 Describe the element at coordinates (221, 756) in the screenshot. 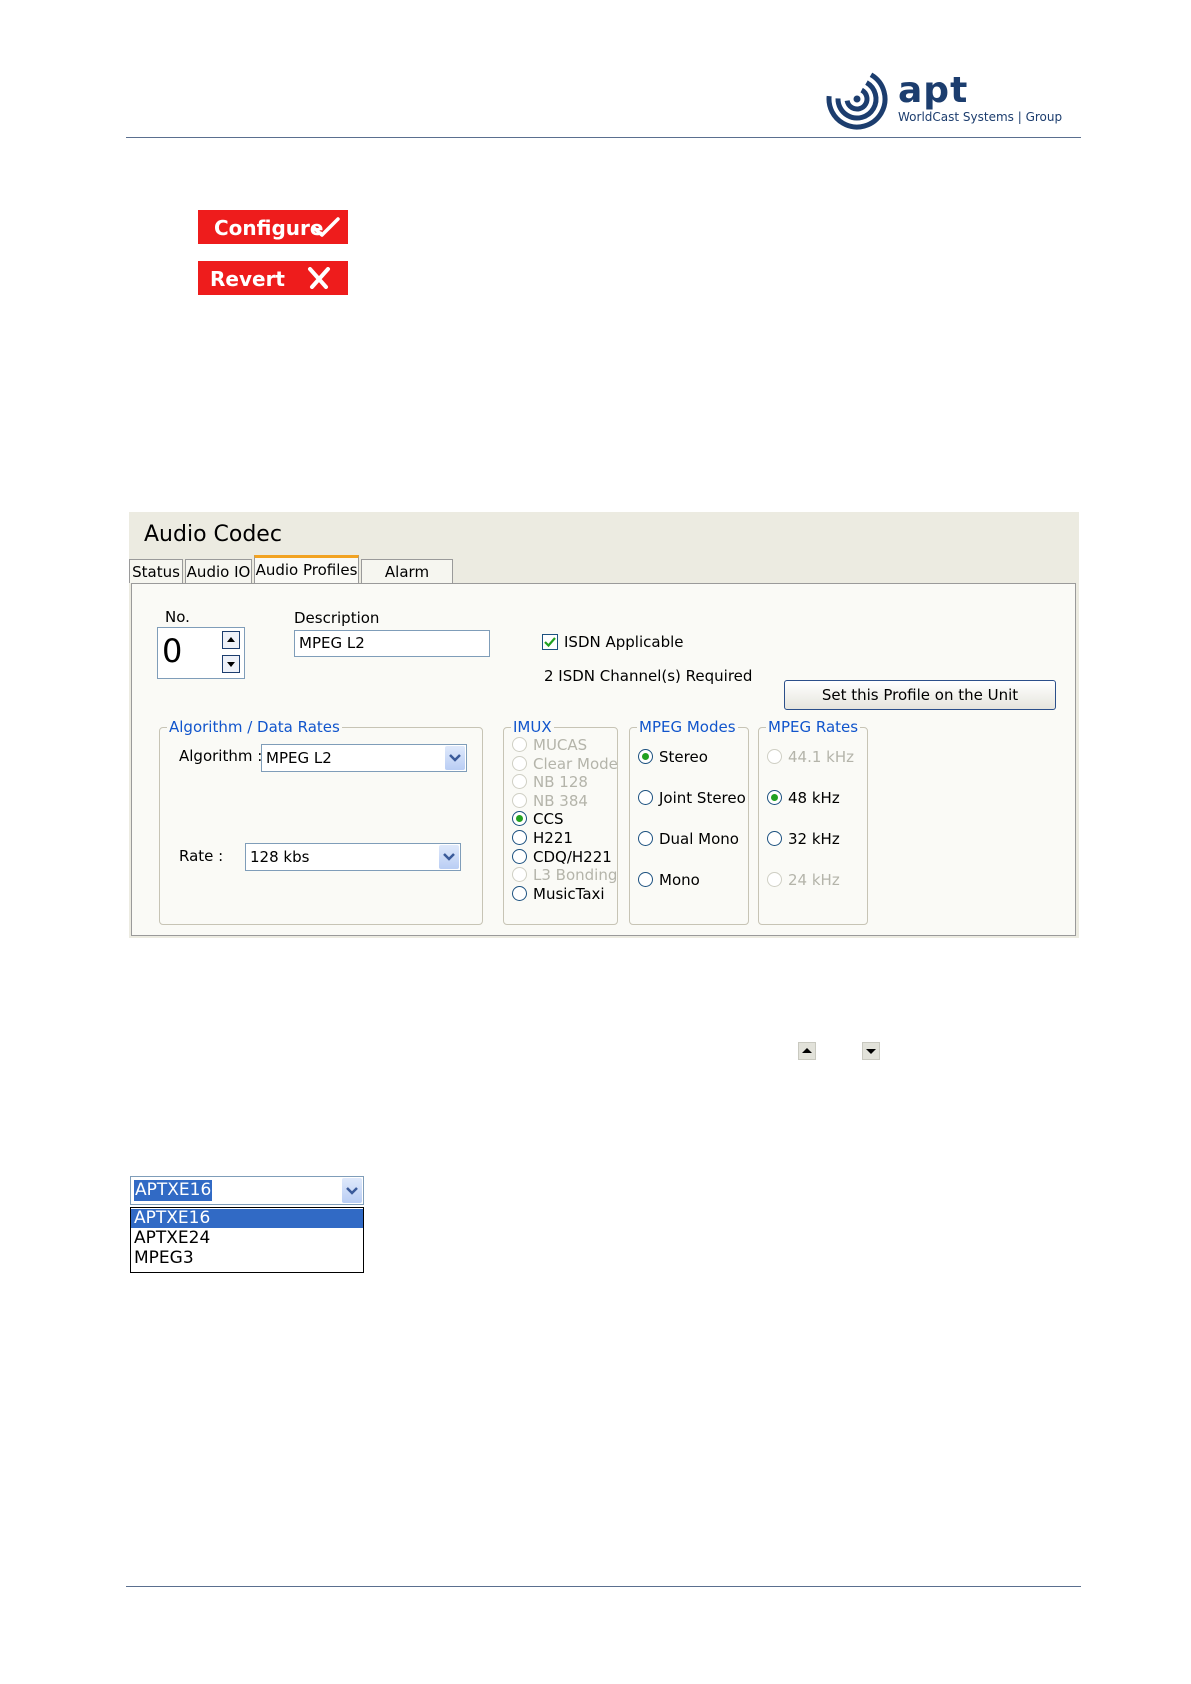

I see `algorithm-label: Algorithm :` at that location.